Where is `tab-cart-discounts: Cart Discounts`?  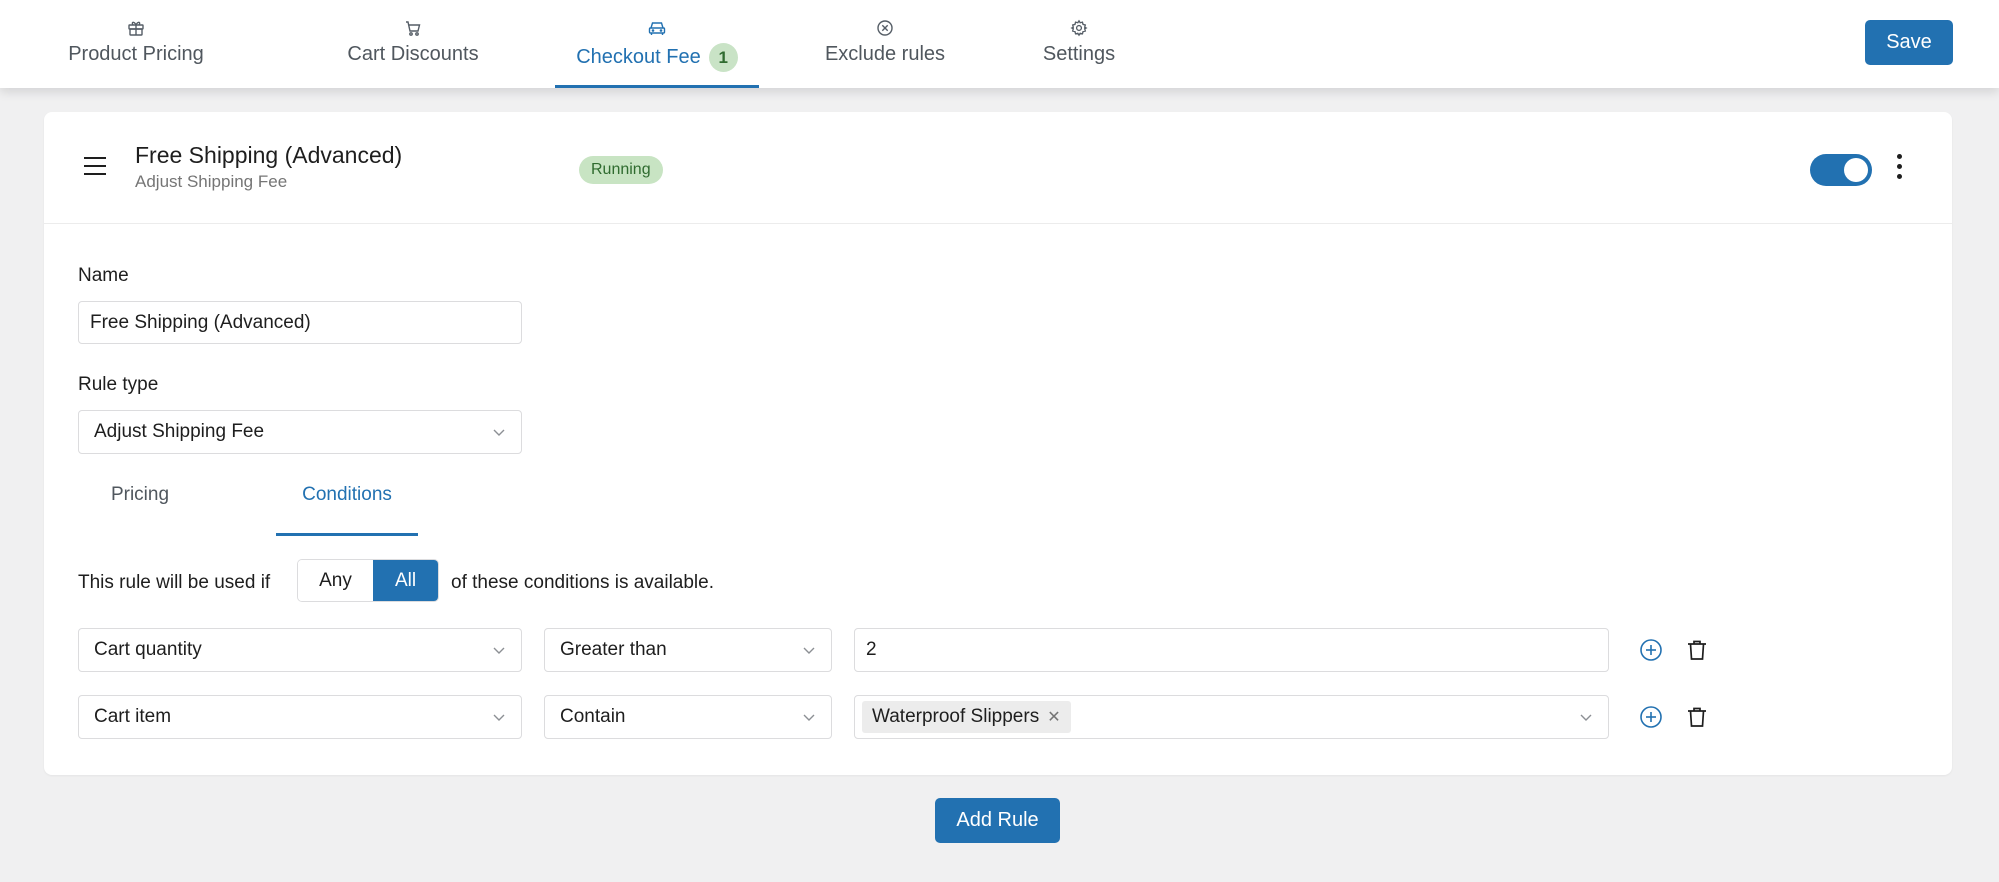
tab-cart-discounts: Cart Discounts is located at coordinates (413, 44).